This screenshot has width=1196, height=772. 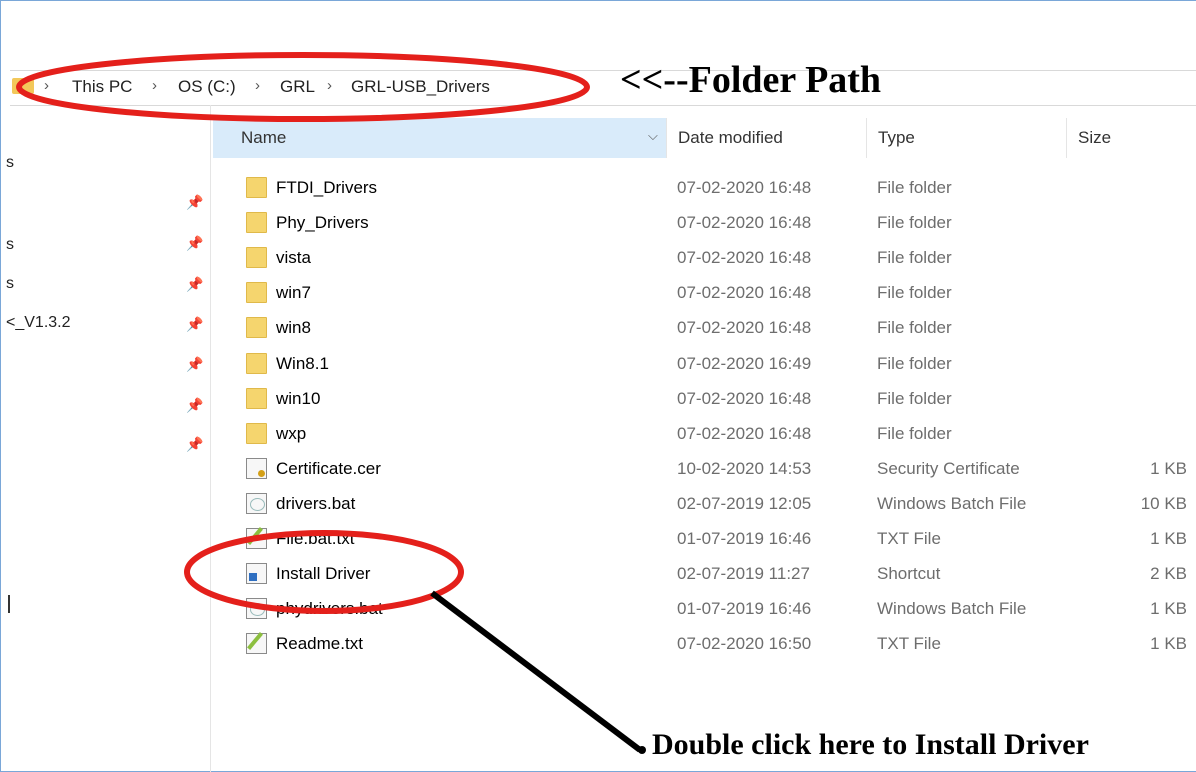 I want to click on install-driver-circle, so click(x=324, y=572).